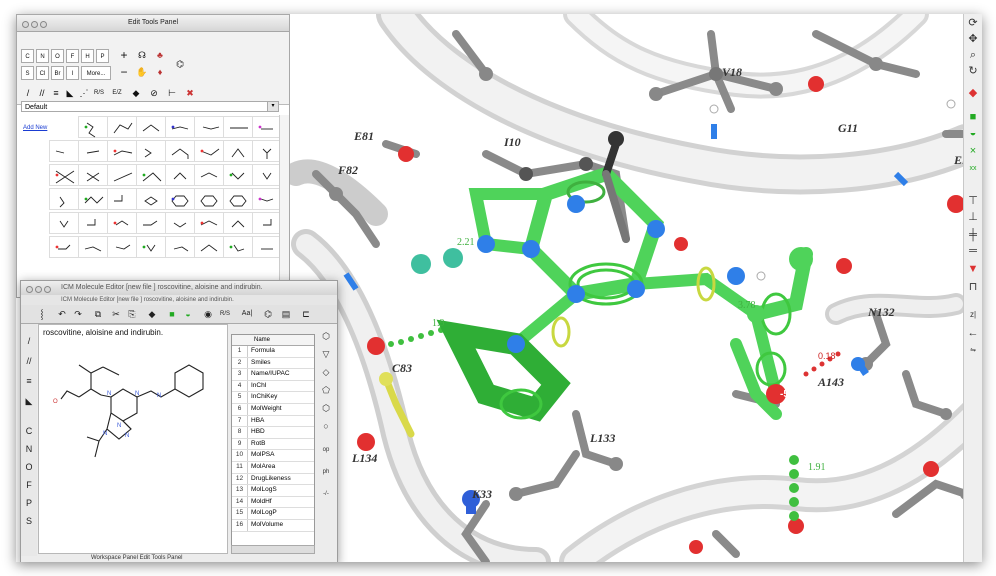 Image resolution: width=996 pixels, height=576 pixels. What do you see at coordinates (973, 333) in the screenshot?
I see `arrow-left-icon: ←` at bounding box center [973, 333].